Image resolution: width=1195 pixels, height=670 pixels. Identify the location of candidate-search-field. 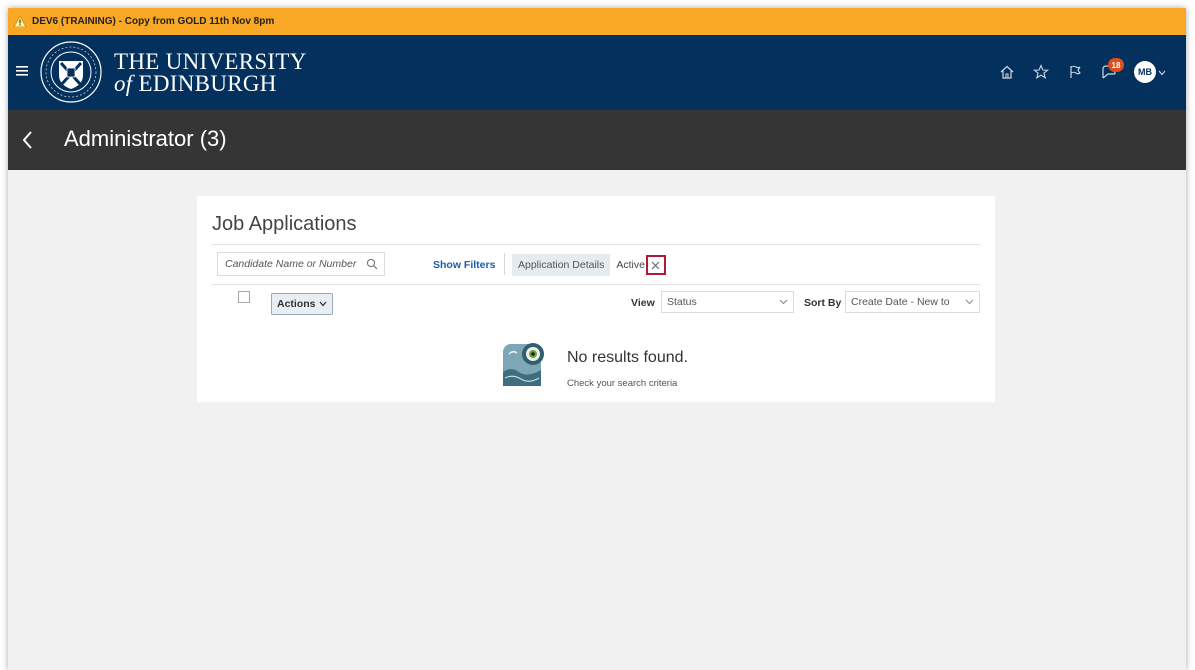
(301, 264).